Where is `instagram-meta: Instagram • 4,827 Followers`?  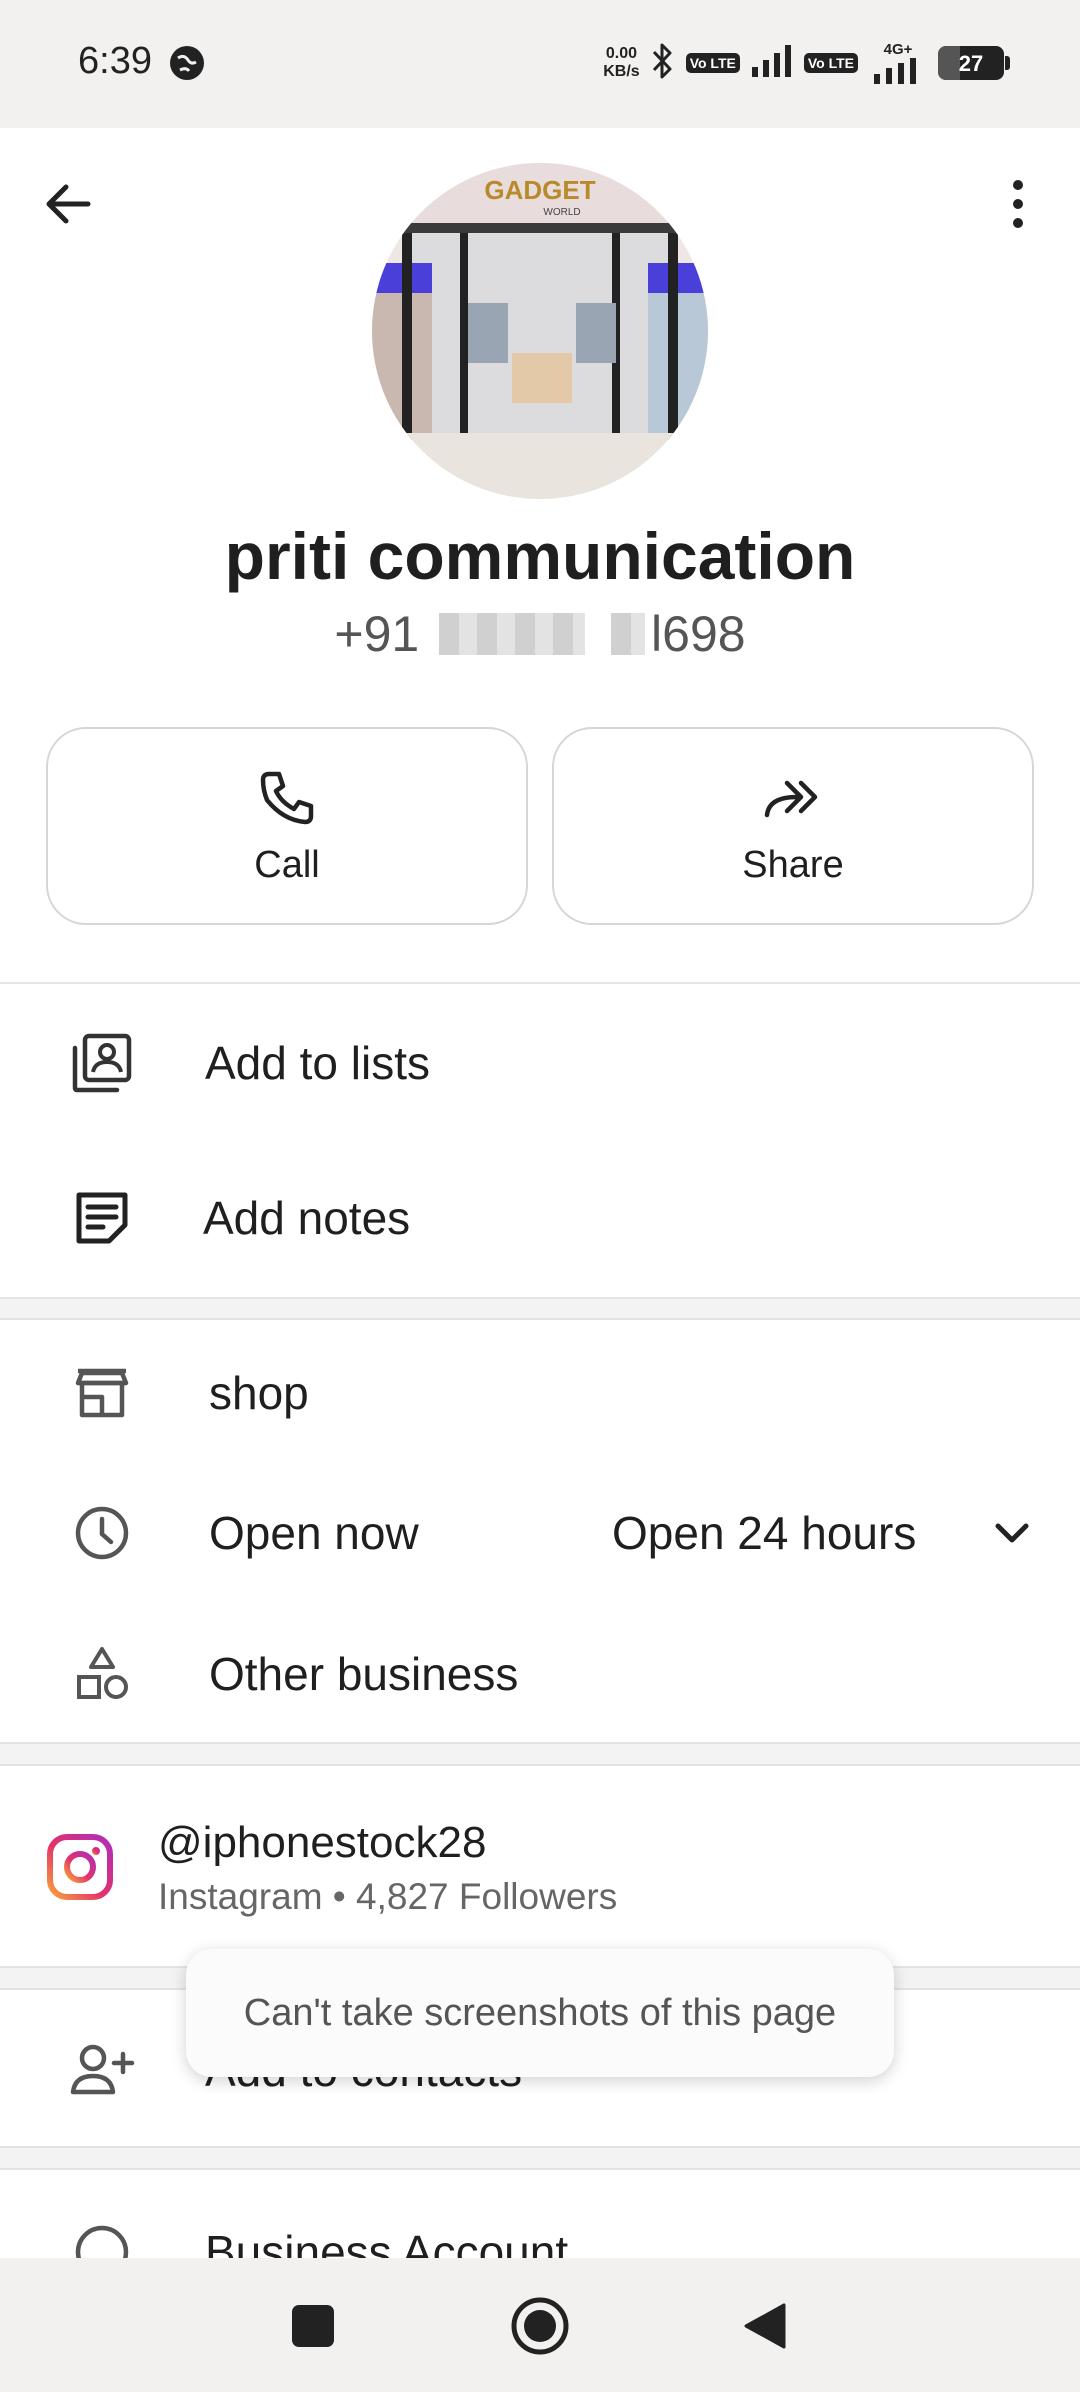 instagram-meta: Instagram • 4,827 Followers is located at coordinates (388, 1896).